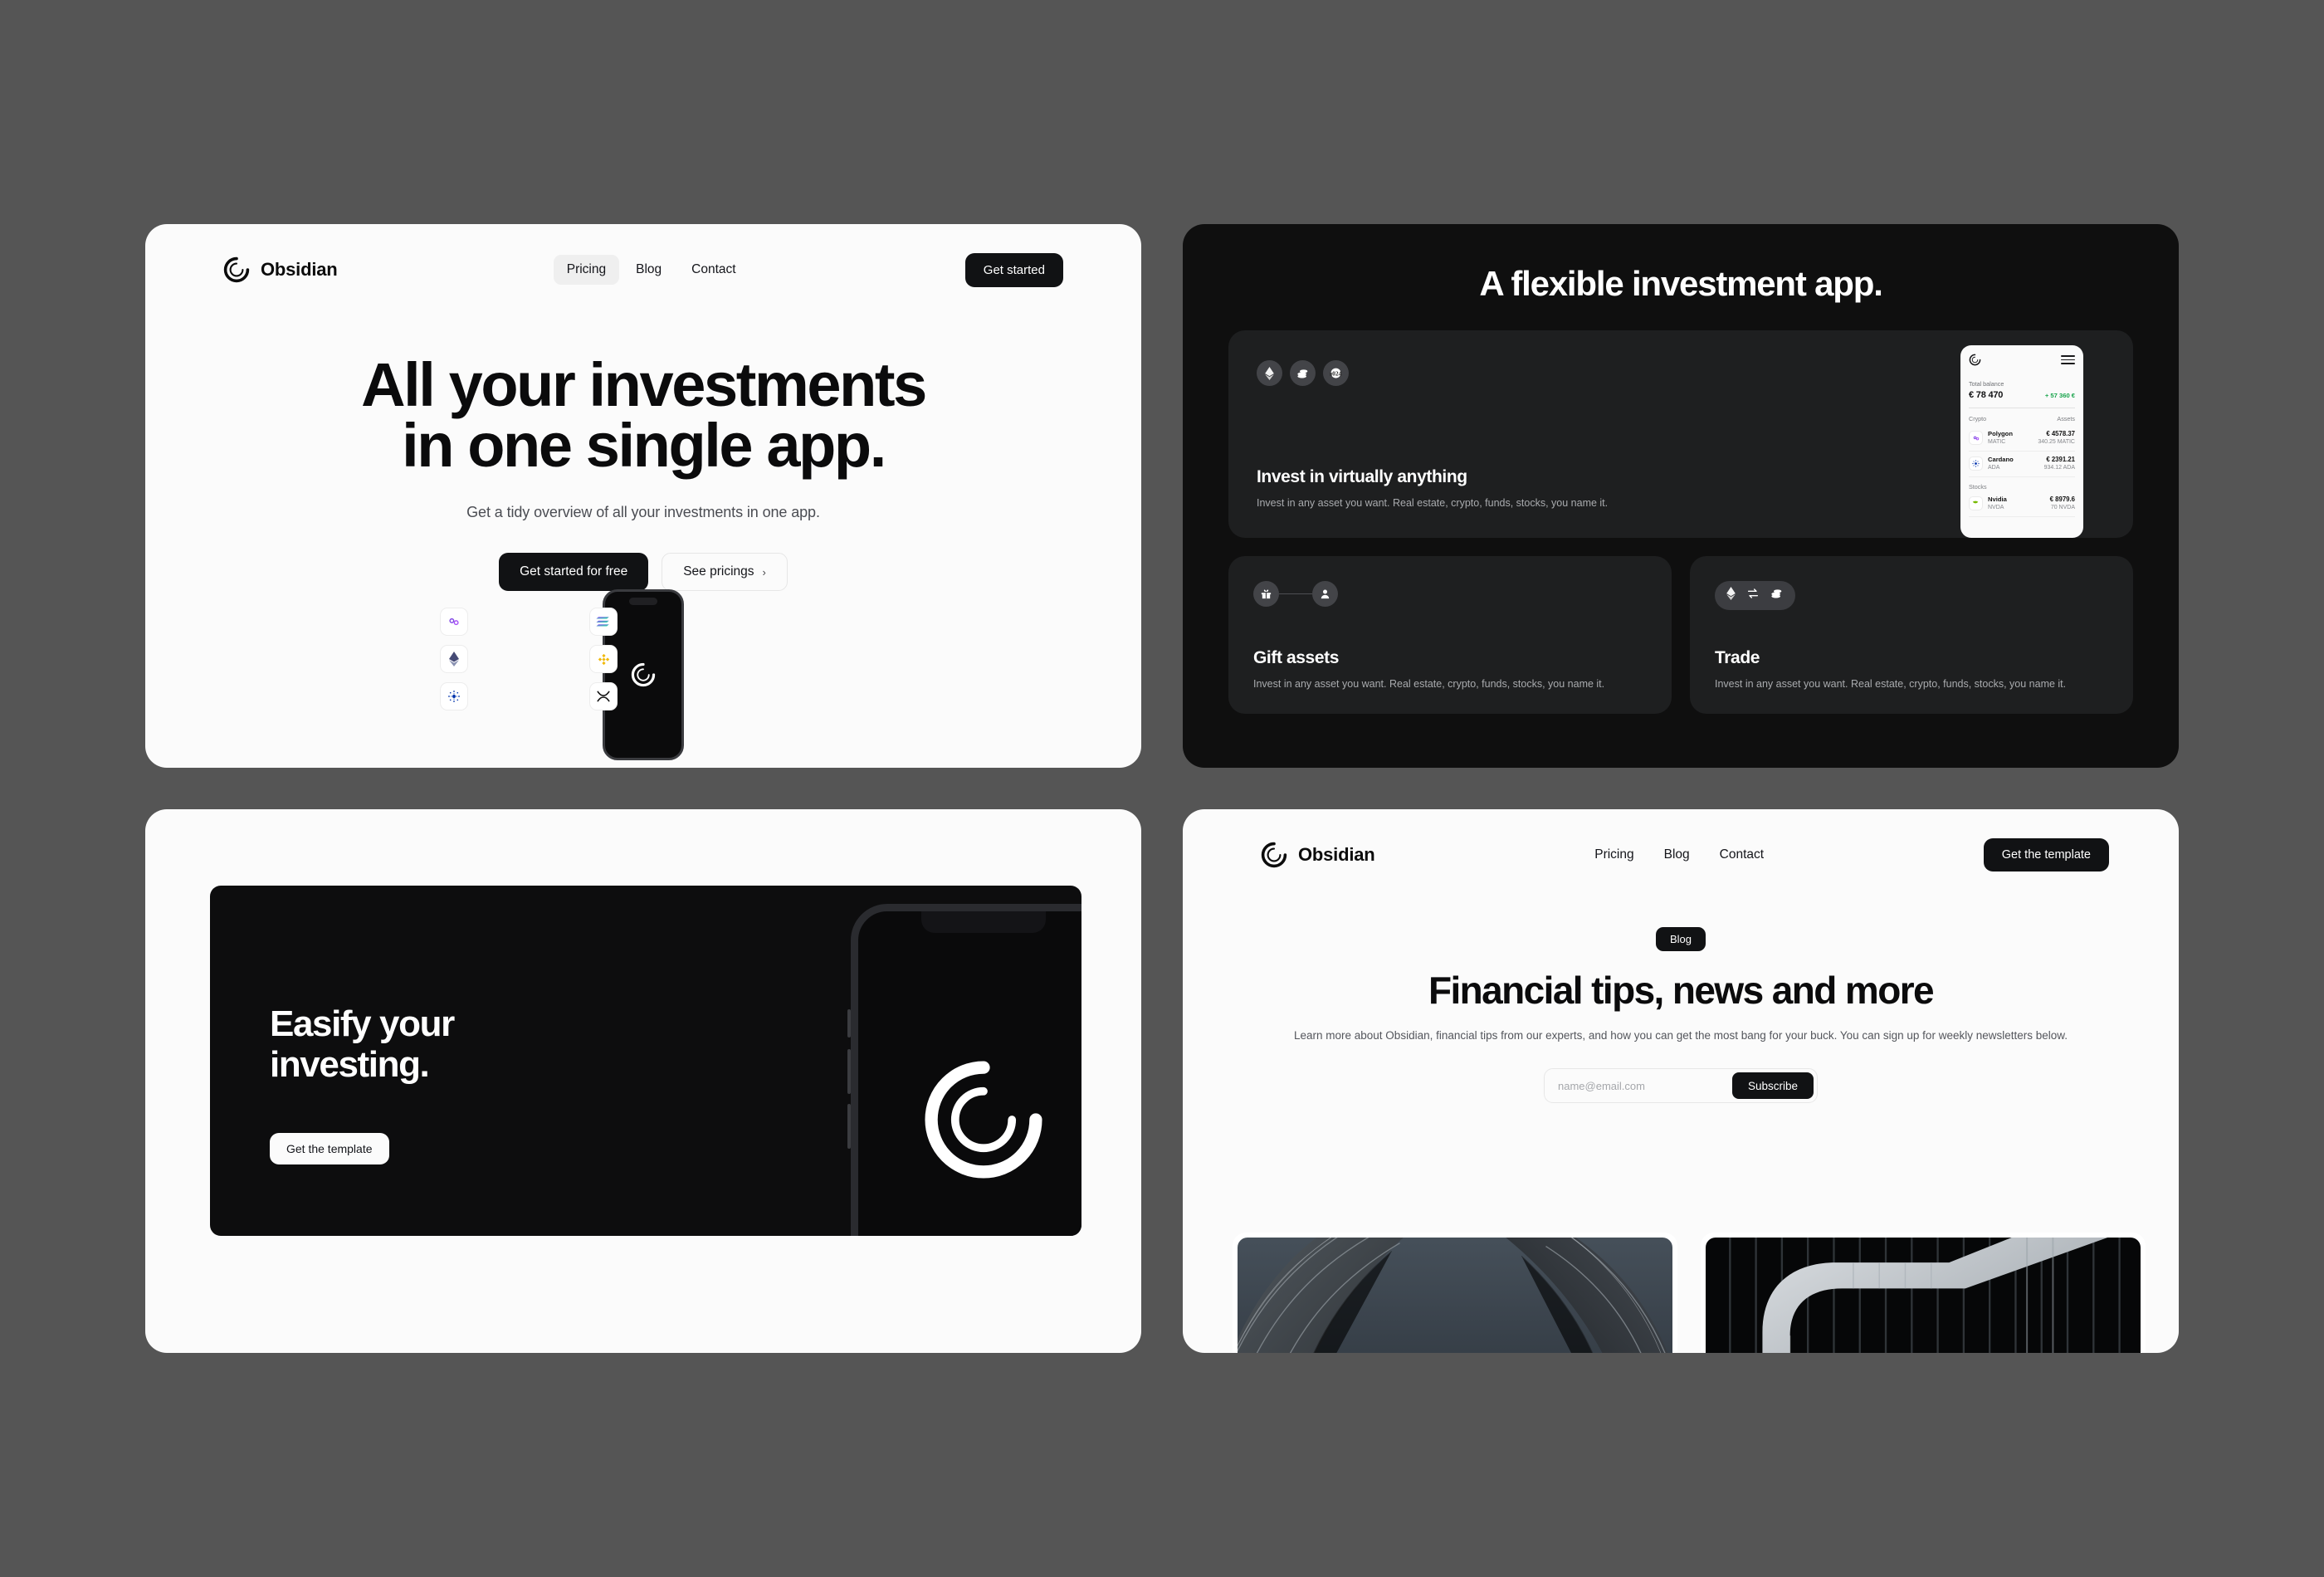 This screenshot has width=2324, height=1577. Describe the element at coordinates (363, 1023) in the screenshot. I see `easify-title-line-1: Easify your` at that location.